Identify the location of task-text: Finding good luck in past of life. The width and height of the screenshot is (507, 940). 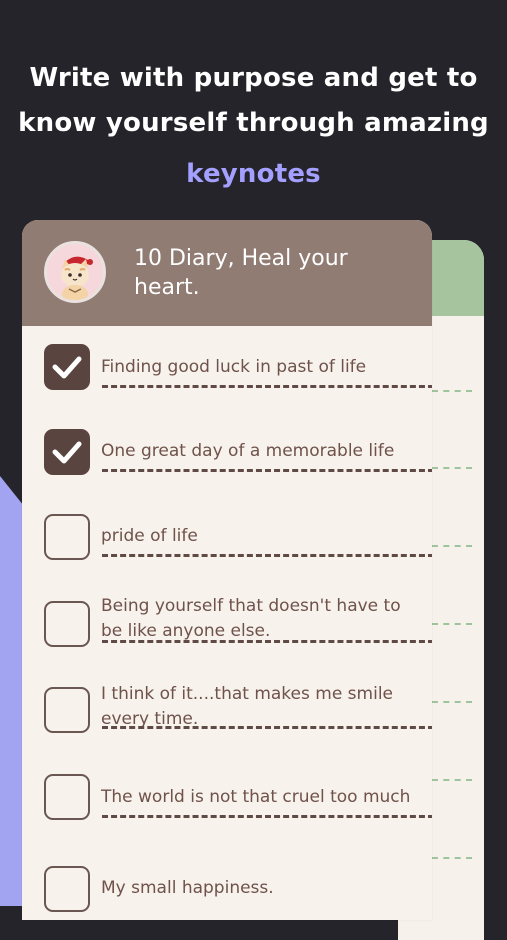
(261, 367).